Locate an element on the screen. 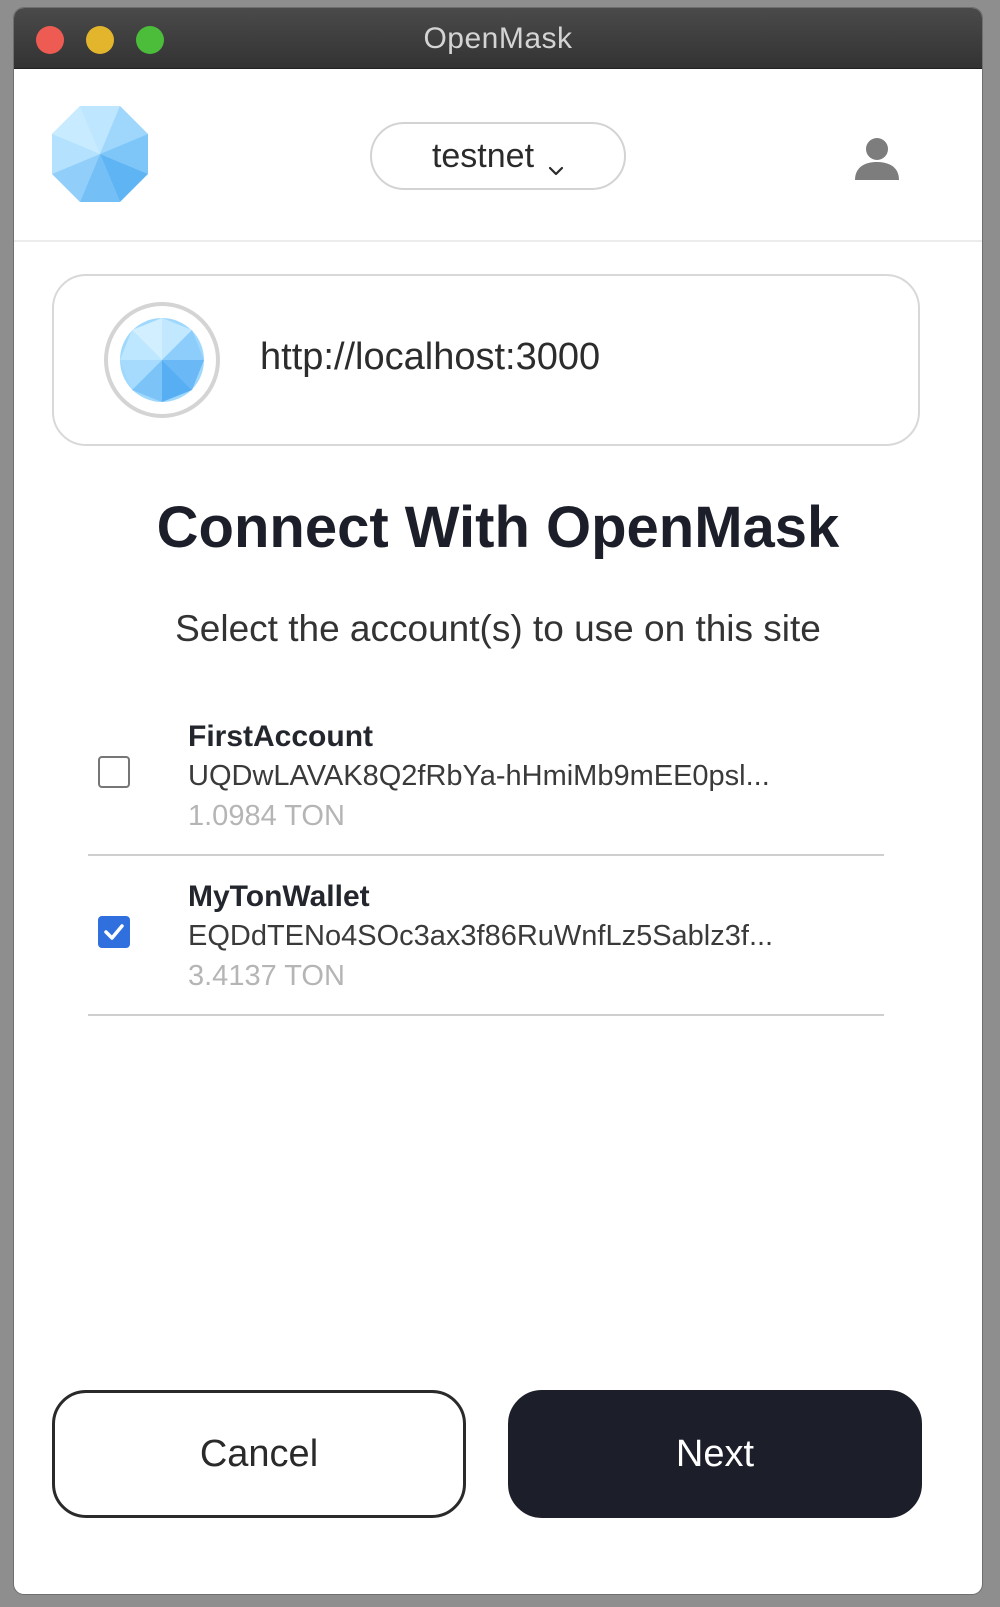 Image resolution: width=1000 pixels, height=1607 pixels. openmask-logo-icon is located at coordinates (100, 154).